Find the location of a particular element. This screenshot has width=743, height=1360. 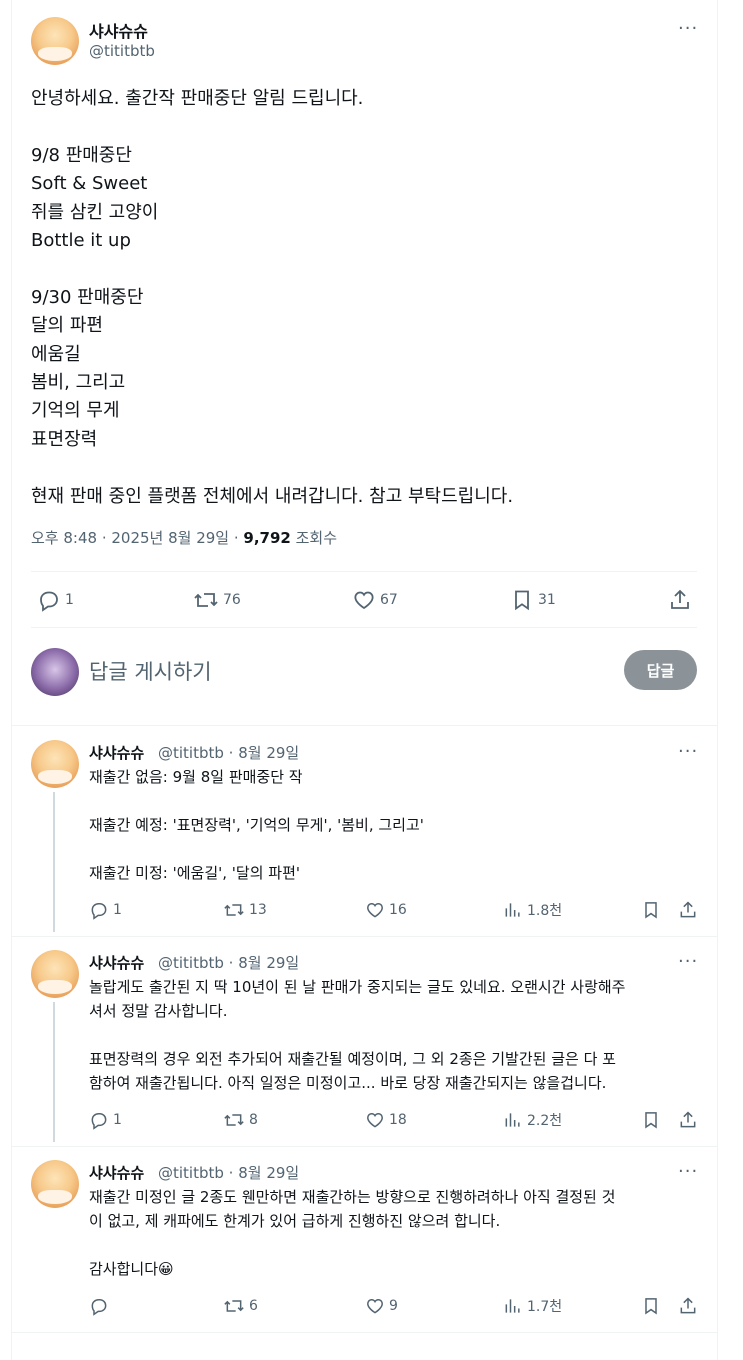

retweet-button: 76 is located at coordinates (217, 600).